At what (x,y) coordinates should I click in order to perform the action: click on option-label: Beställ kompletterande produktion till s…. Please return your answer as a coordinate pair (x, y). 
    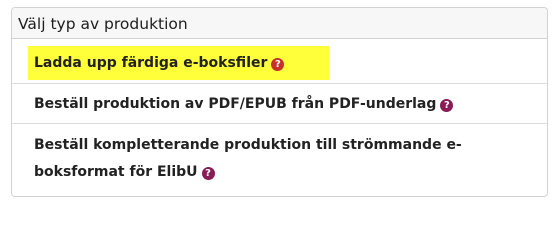
    Looking at the image, I should click on (248, 158).